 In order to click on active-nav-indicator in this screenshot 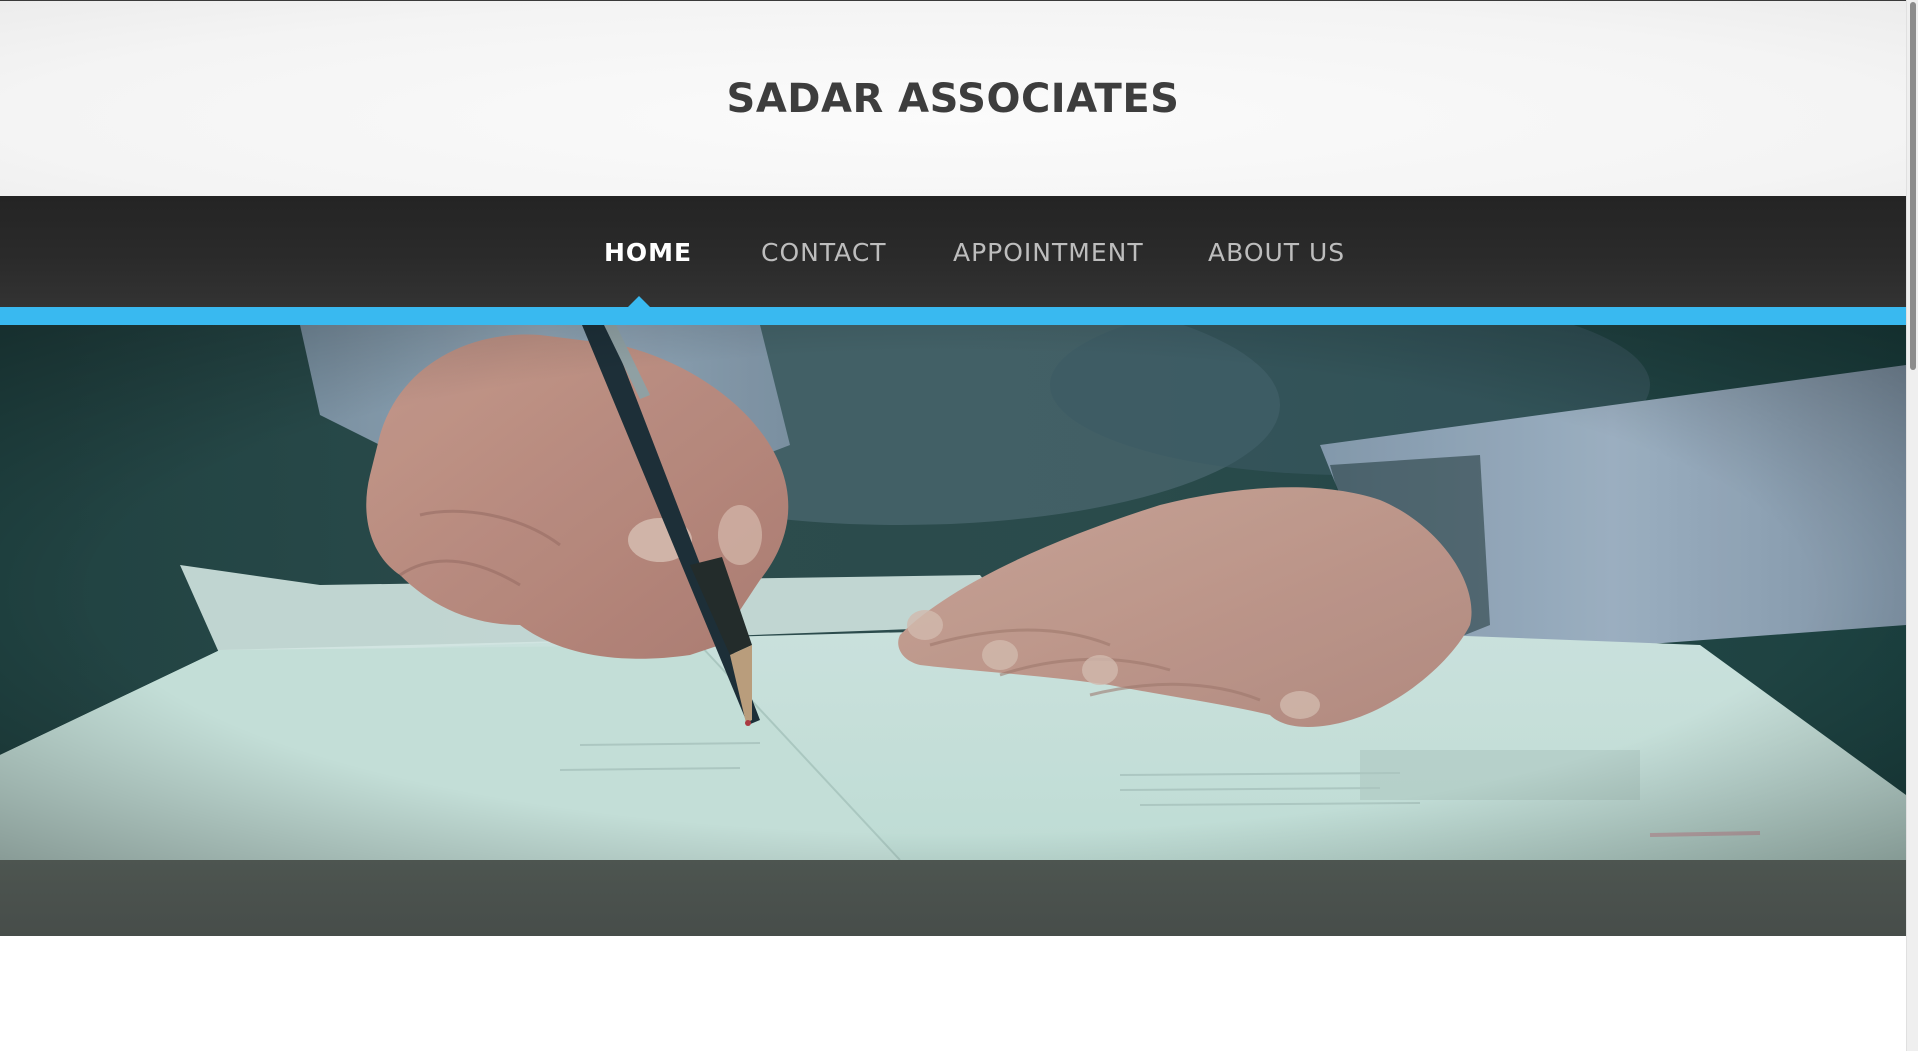, I will do `click(639, 301)`.